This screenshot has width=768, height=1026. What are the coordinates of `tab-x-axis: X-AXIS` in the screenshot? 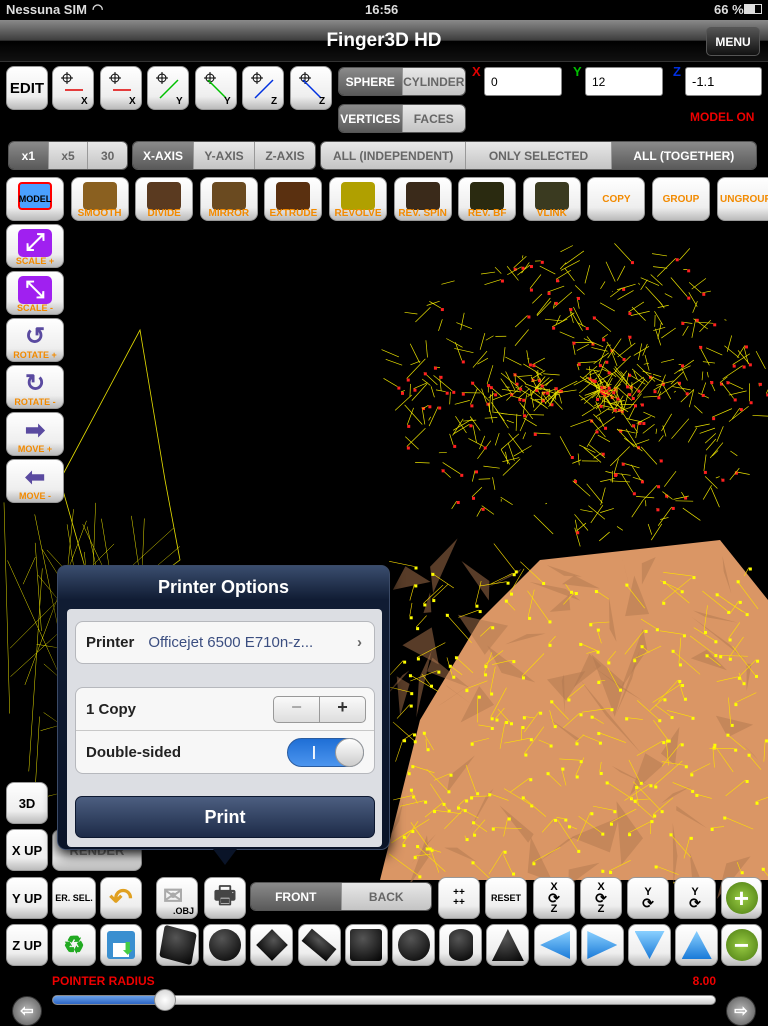 It's located at (163, 155).